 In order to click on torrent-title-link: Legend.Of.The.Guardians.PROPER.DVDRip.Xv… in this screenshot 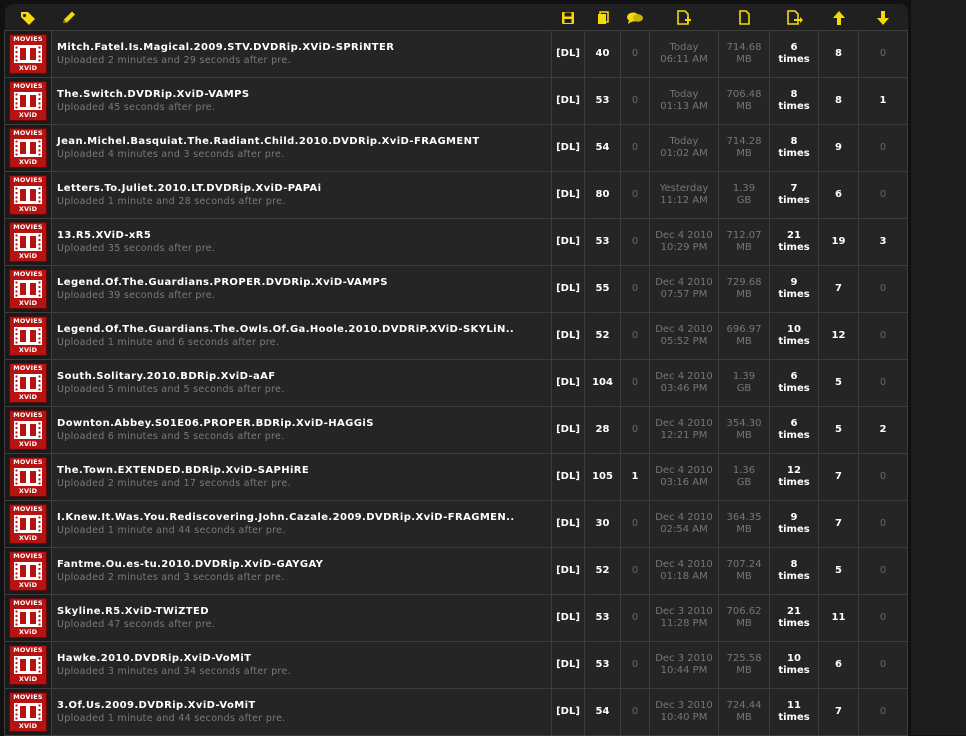, I will do `click(304, 282)`.